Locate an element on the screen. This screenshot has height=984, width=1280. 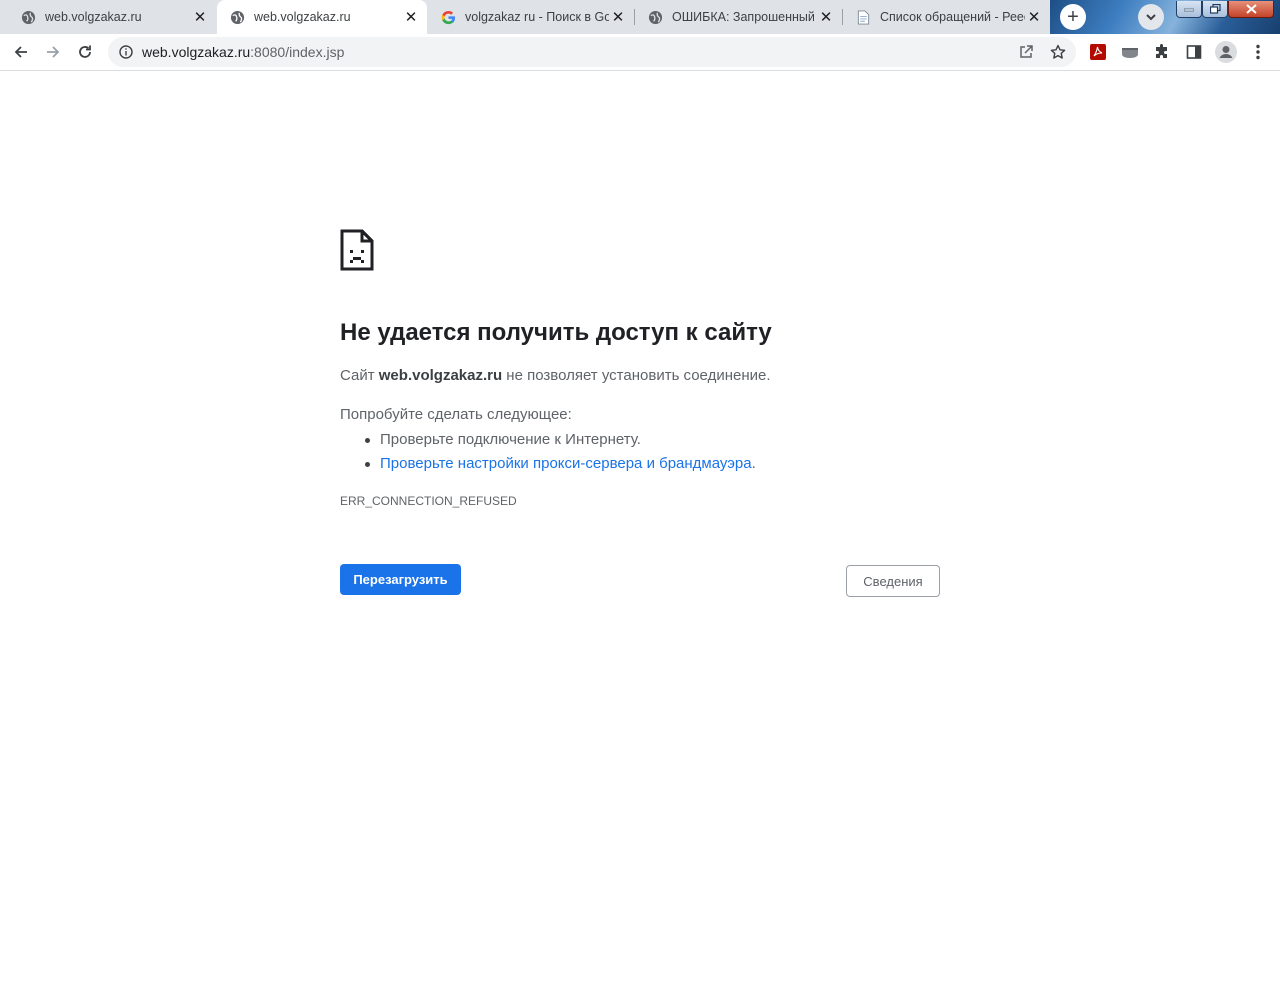
browser-tab: Список обращений - Реес ✕ is located at coordinates (946, 17).